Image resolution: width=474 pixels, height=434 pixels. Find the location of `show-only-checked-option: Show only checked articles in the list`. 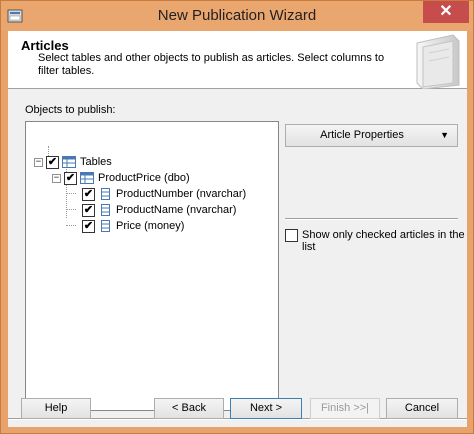

show-only-checked-option: Show only checked articles in the list is located at coordinates (375, 241).